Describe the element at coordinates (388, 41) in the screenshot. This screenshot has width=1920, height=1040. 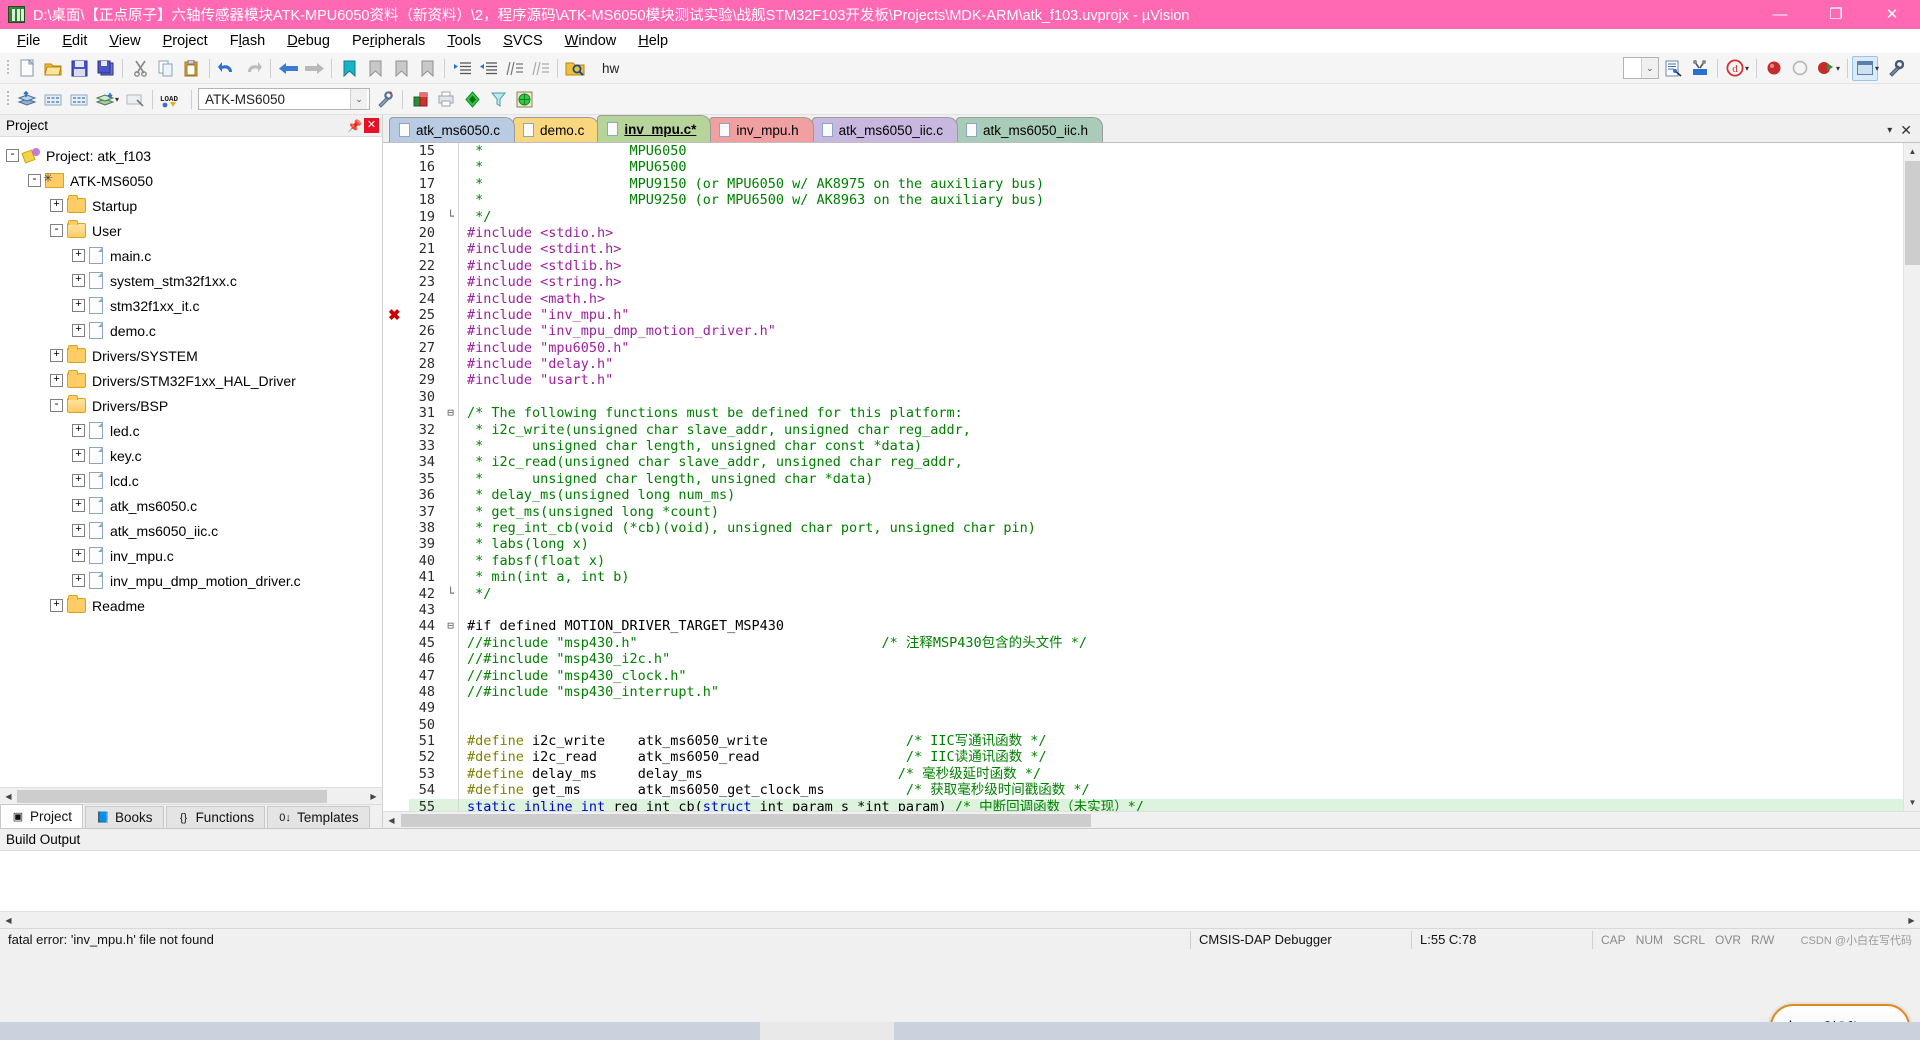
I see `menu-peripherals: Peripherals` at that location.